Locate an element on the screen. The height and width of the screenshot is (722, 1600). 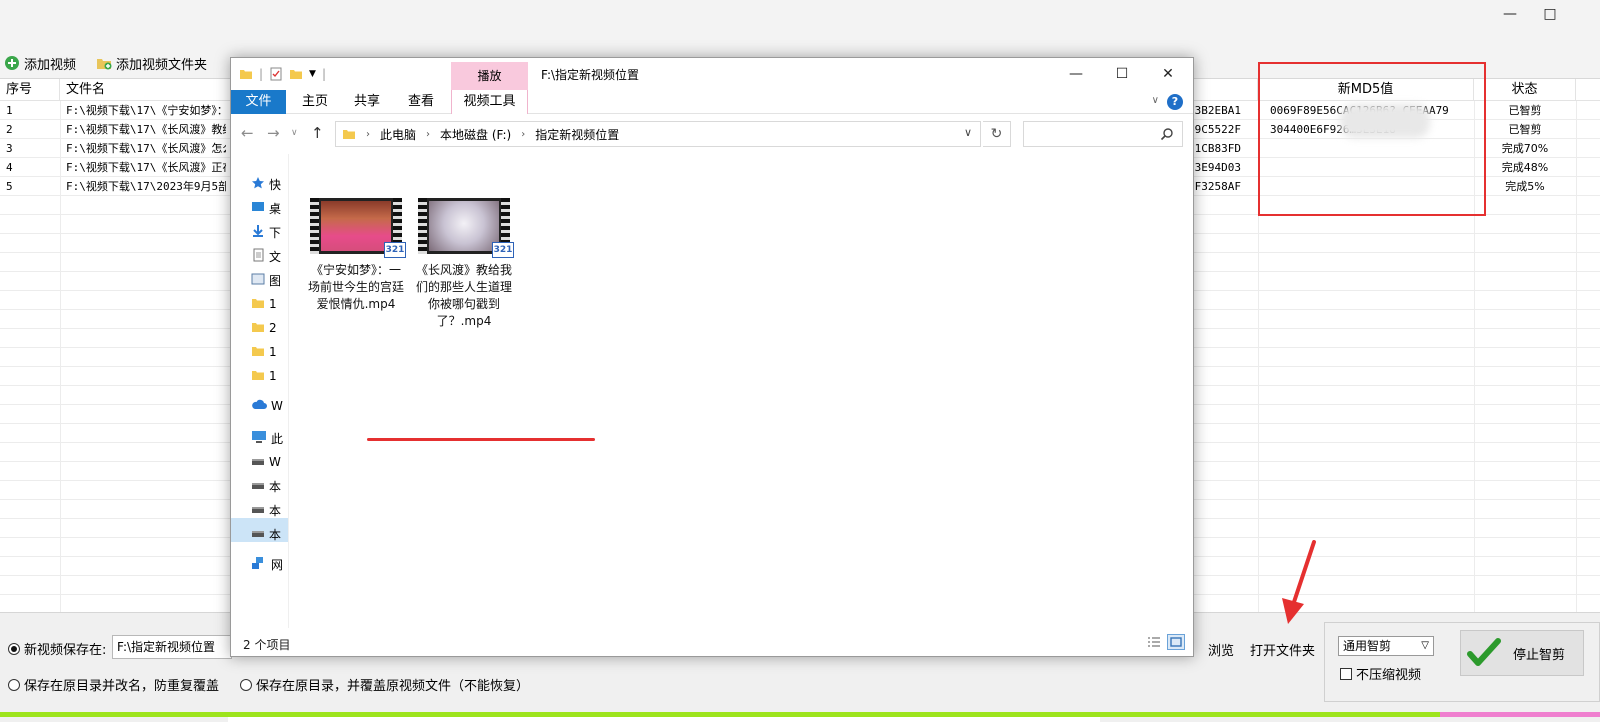
tab-home: 主页 is located at coordinates (315, 102).